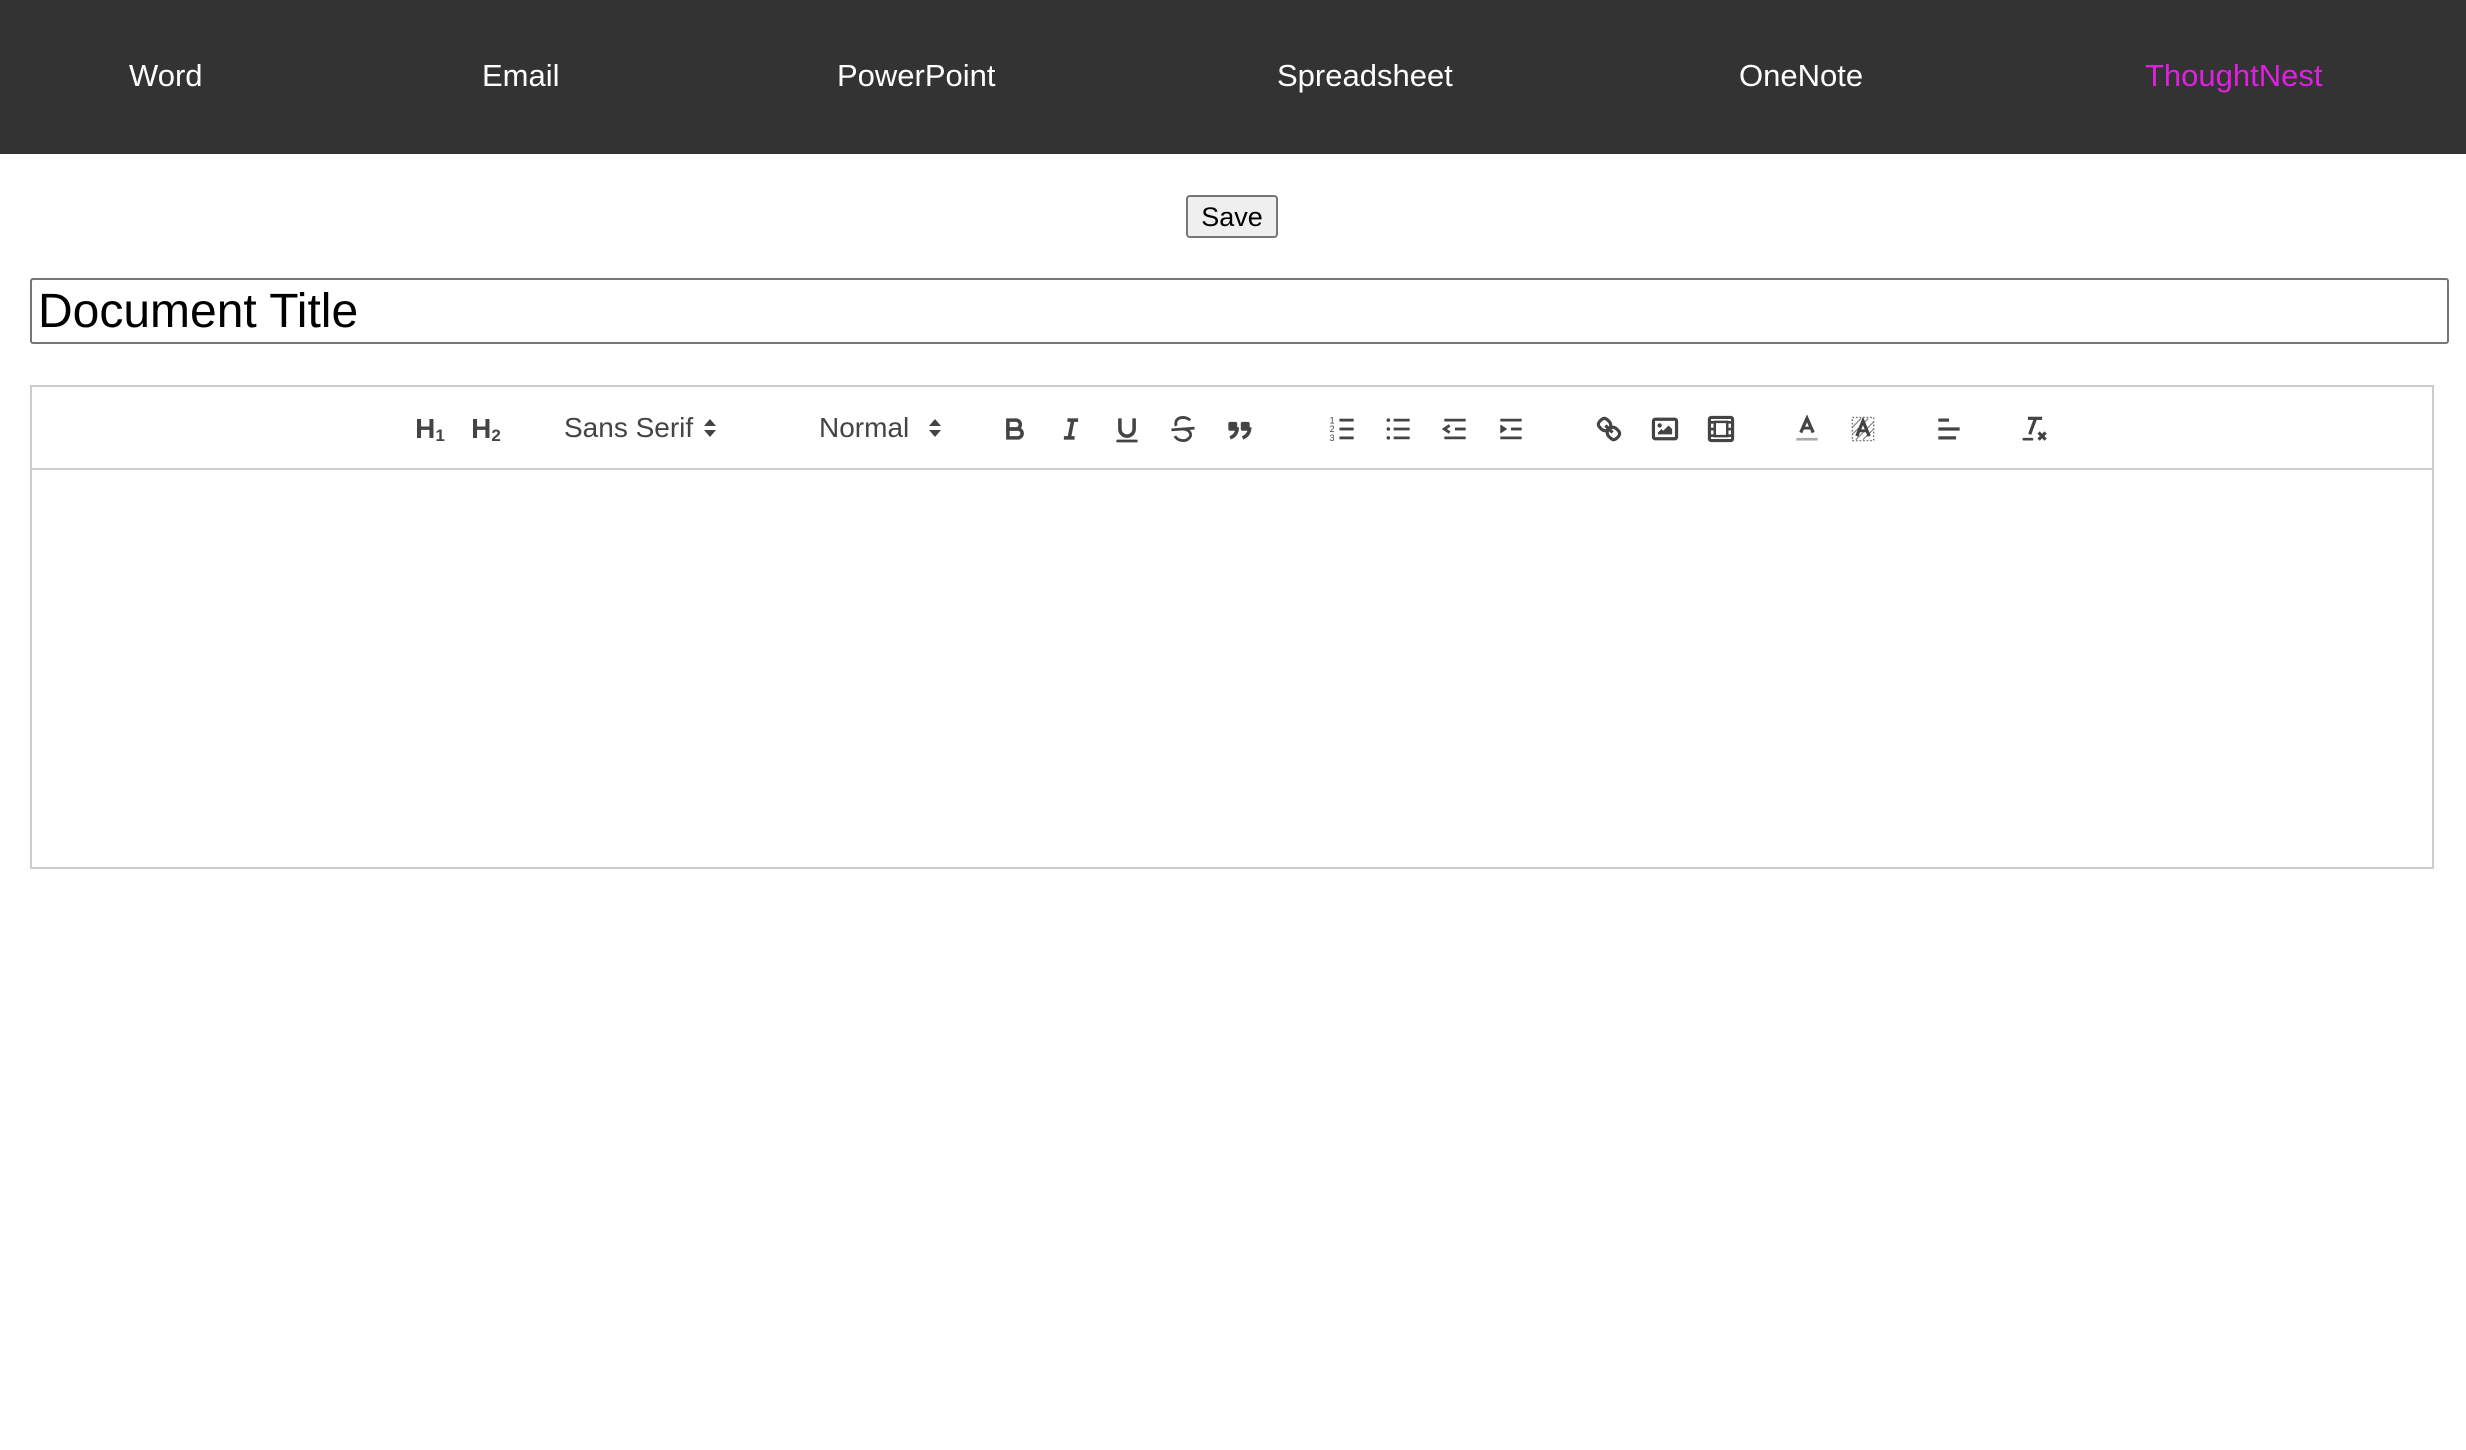 The image size is (2466, 1450). I want to click on ordered-list-icon: 1 2 3, so click(1342, 429).